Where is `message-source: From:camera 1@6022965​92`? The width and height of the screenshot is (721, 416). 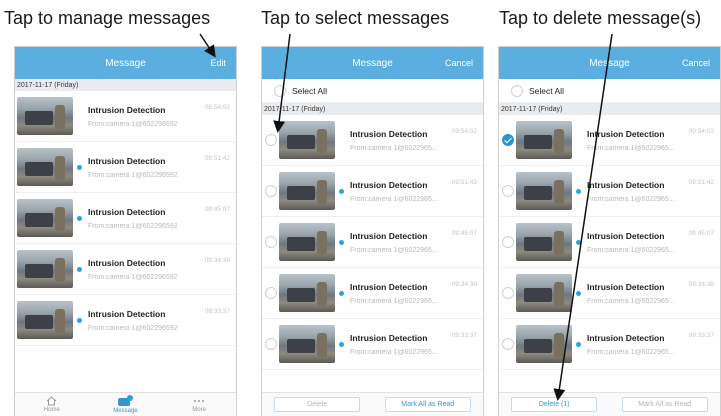
message-source: From:camera 1@6022965​92 is located at coordinates (133, 124).